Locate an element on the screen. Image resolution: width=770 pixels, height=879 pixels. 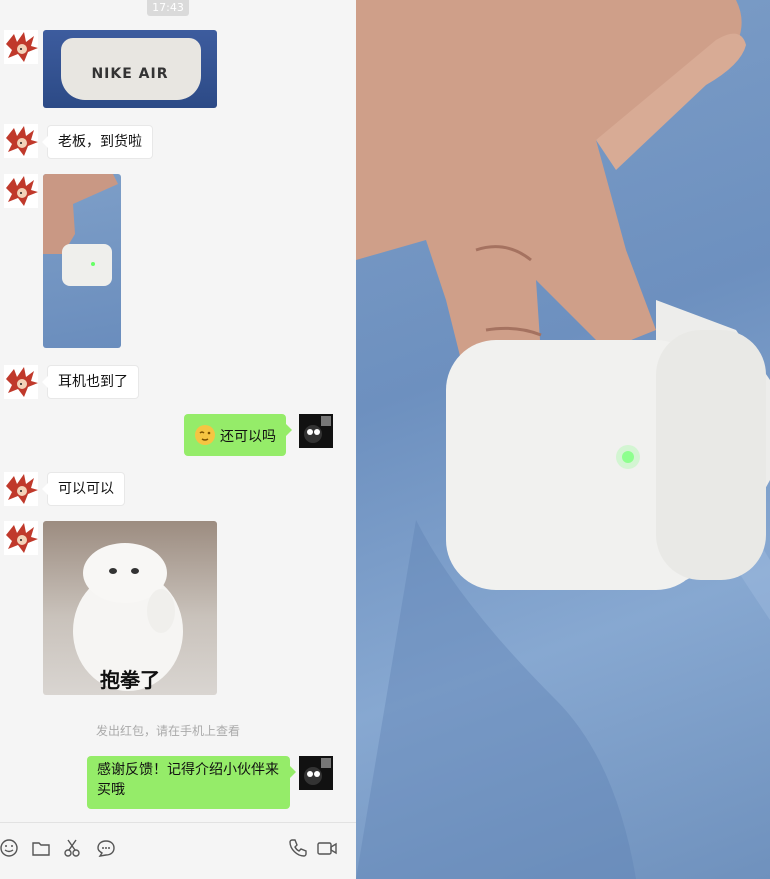
system-notice: 发出红包，请在手机上查看 is located at coordinates (167, 731).